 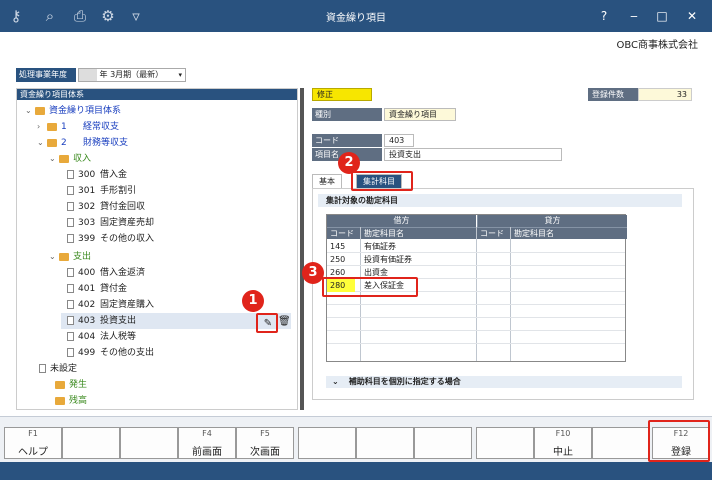 I want to click on debit-header: 借方, so click(x=401, y=221).